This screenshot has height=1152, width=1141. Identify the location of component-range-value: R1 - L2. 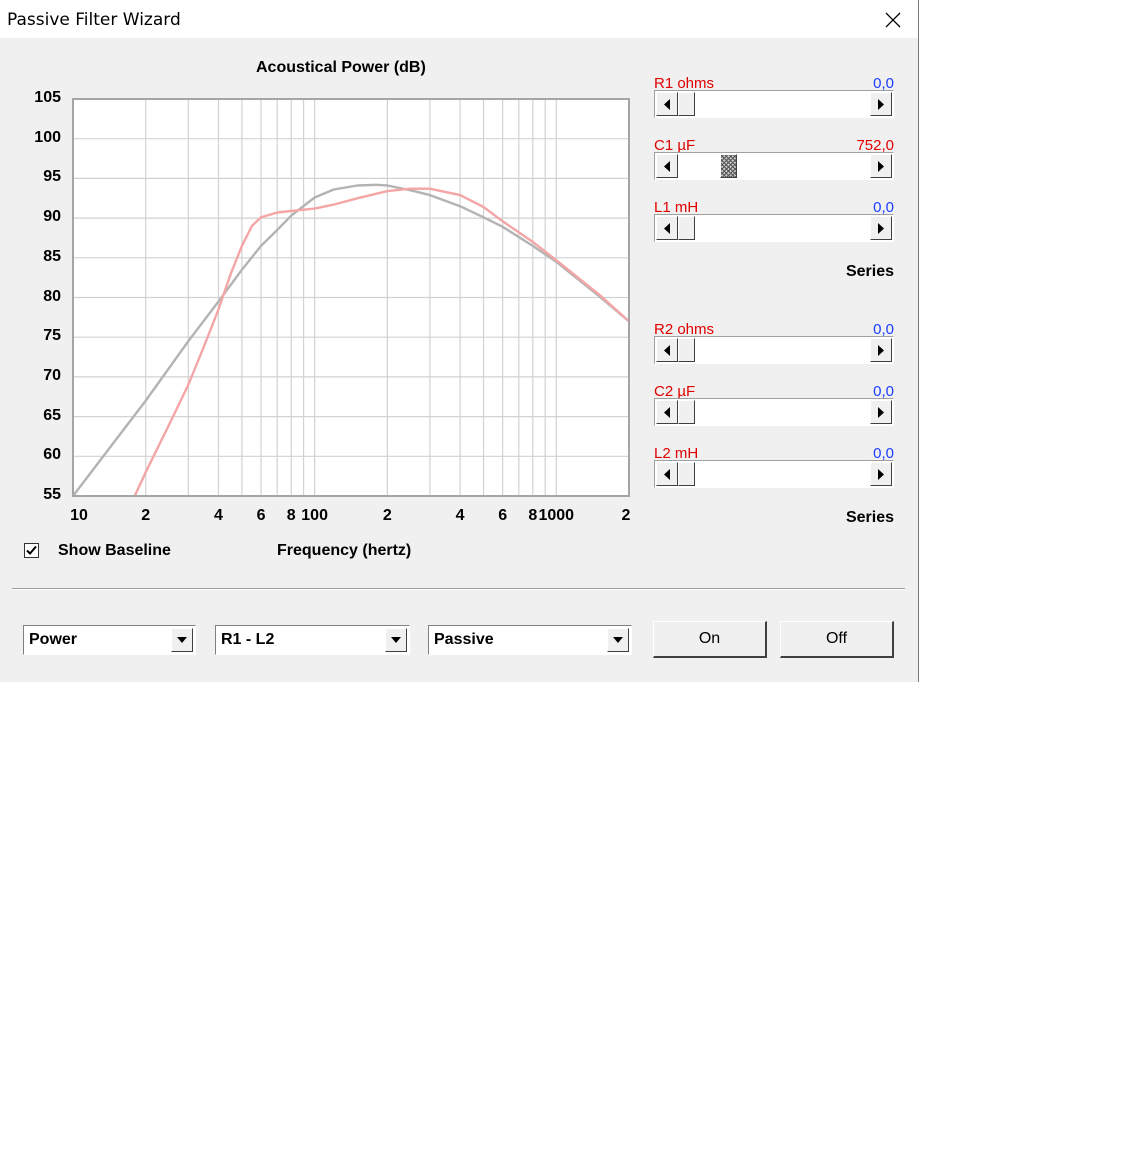
(248, 639).